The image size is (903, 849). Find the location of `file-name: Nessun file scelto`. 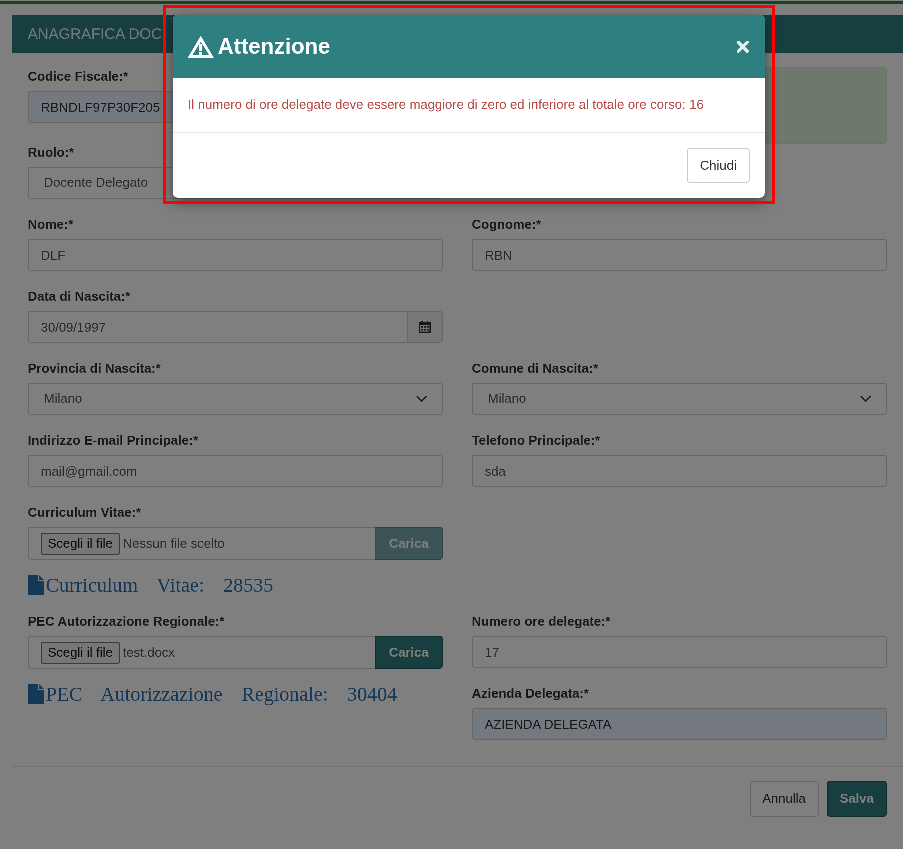

file-name: Nessun file scelto is located at coordinates (174, 543).